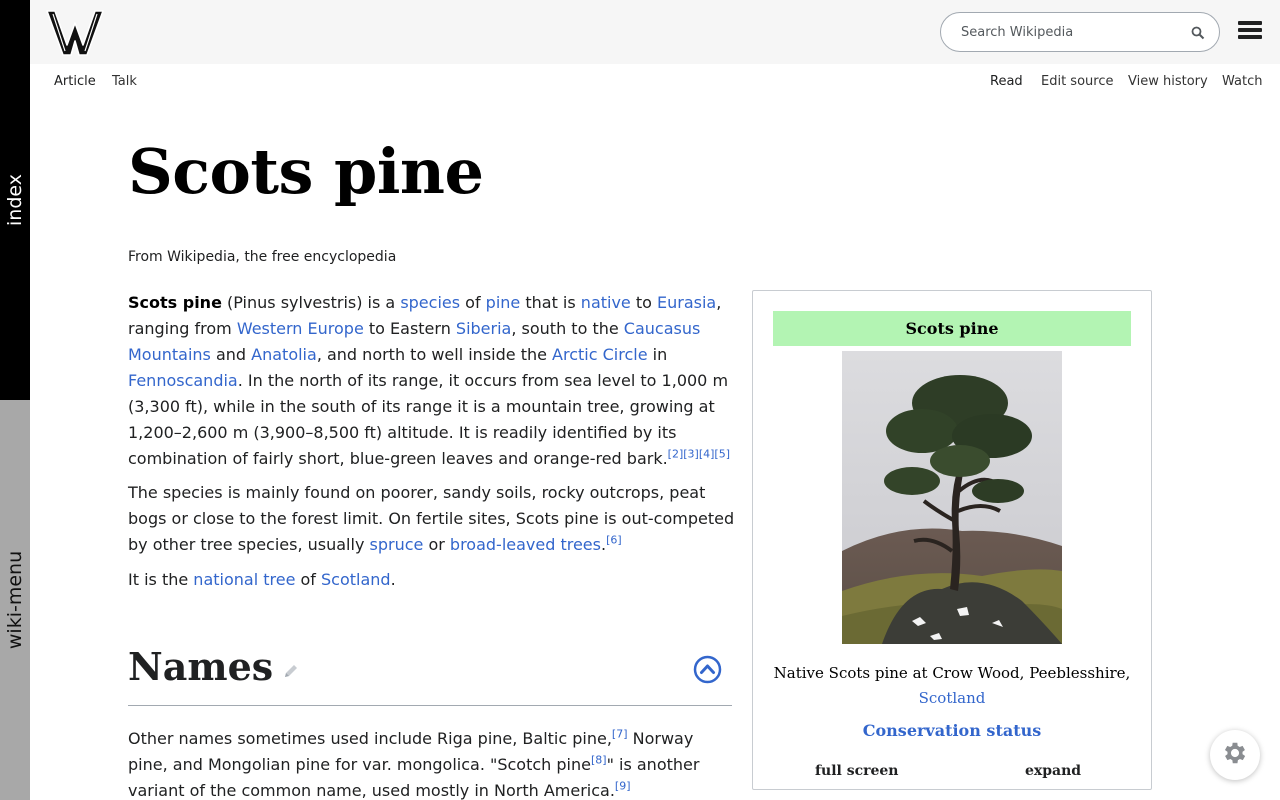 Image resolution: width=1280 pixels, height=800 pixels. What do you see at coordinates (124, 81) in the screenshot?
I see `tab-talk: Talk` at bounding box center [124, 81].